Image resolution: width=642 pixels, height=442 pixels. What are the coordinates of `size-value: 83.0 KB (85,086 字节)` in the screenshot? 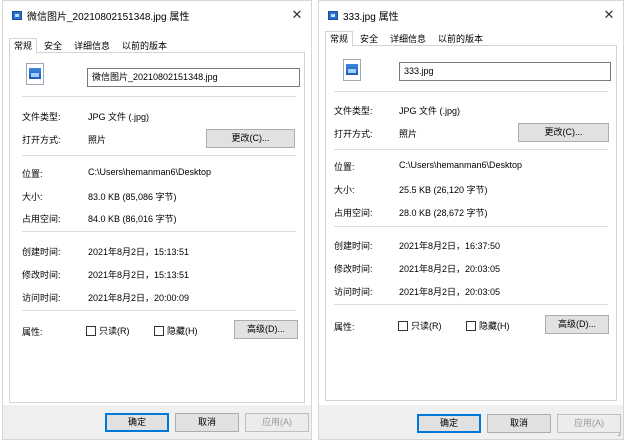 It's located at (132, 197).